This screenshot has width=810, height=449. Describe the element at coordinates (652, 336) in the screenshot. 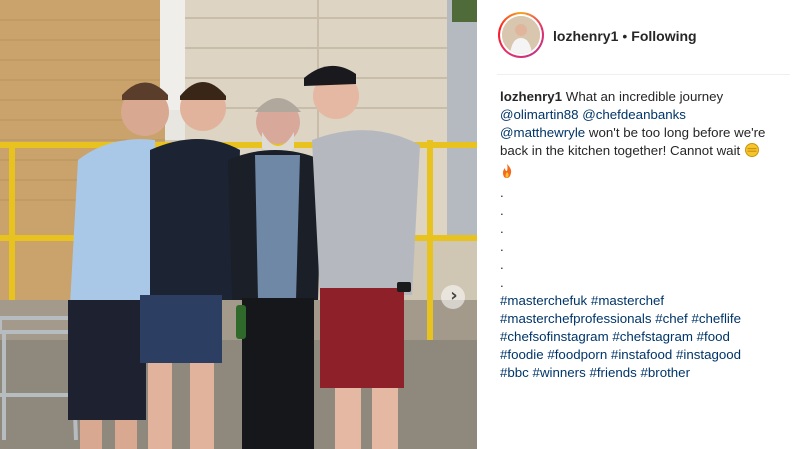

I see `hashtag-link: #chefstagram` at that location.